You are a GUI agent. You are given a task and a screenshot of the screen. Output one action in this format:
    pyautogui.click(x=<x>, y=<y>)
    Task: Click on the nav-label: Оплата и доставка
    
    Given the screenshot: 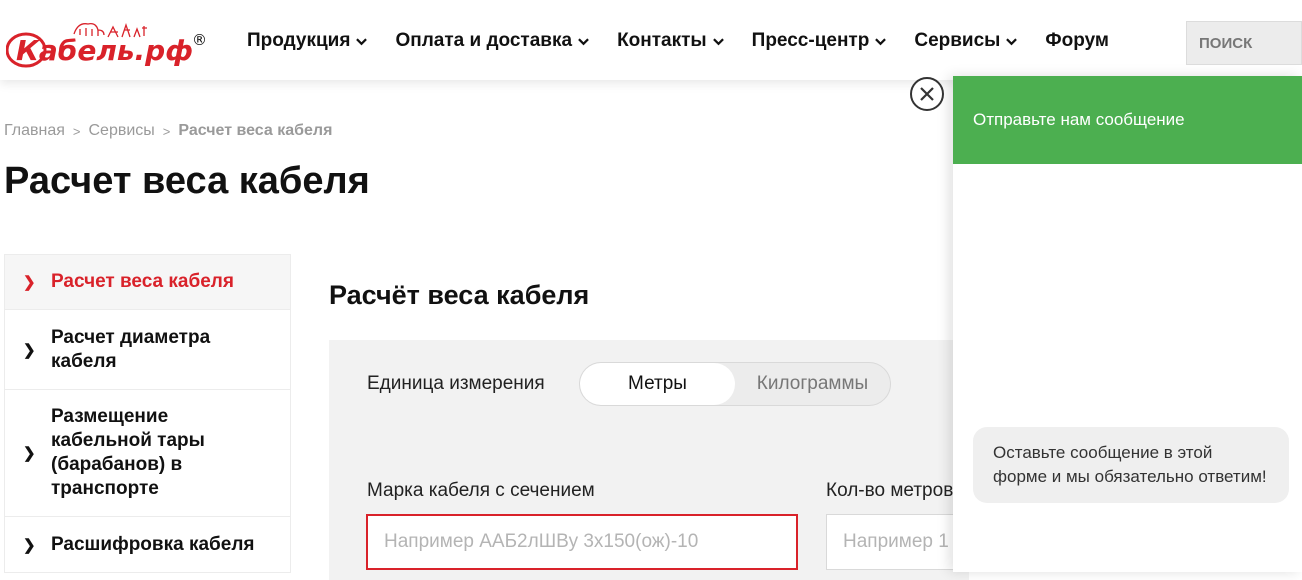 What is the action you would take?
    pyautogui.click(x=484, y=40)
    